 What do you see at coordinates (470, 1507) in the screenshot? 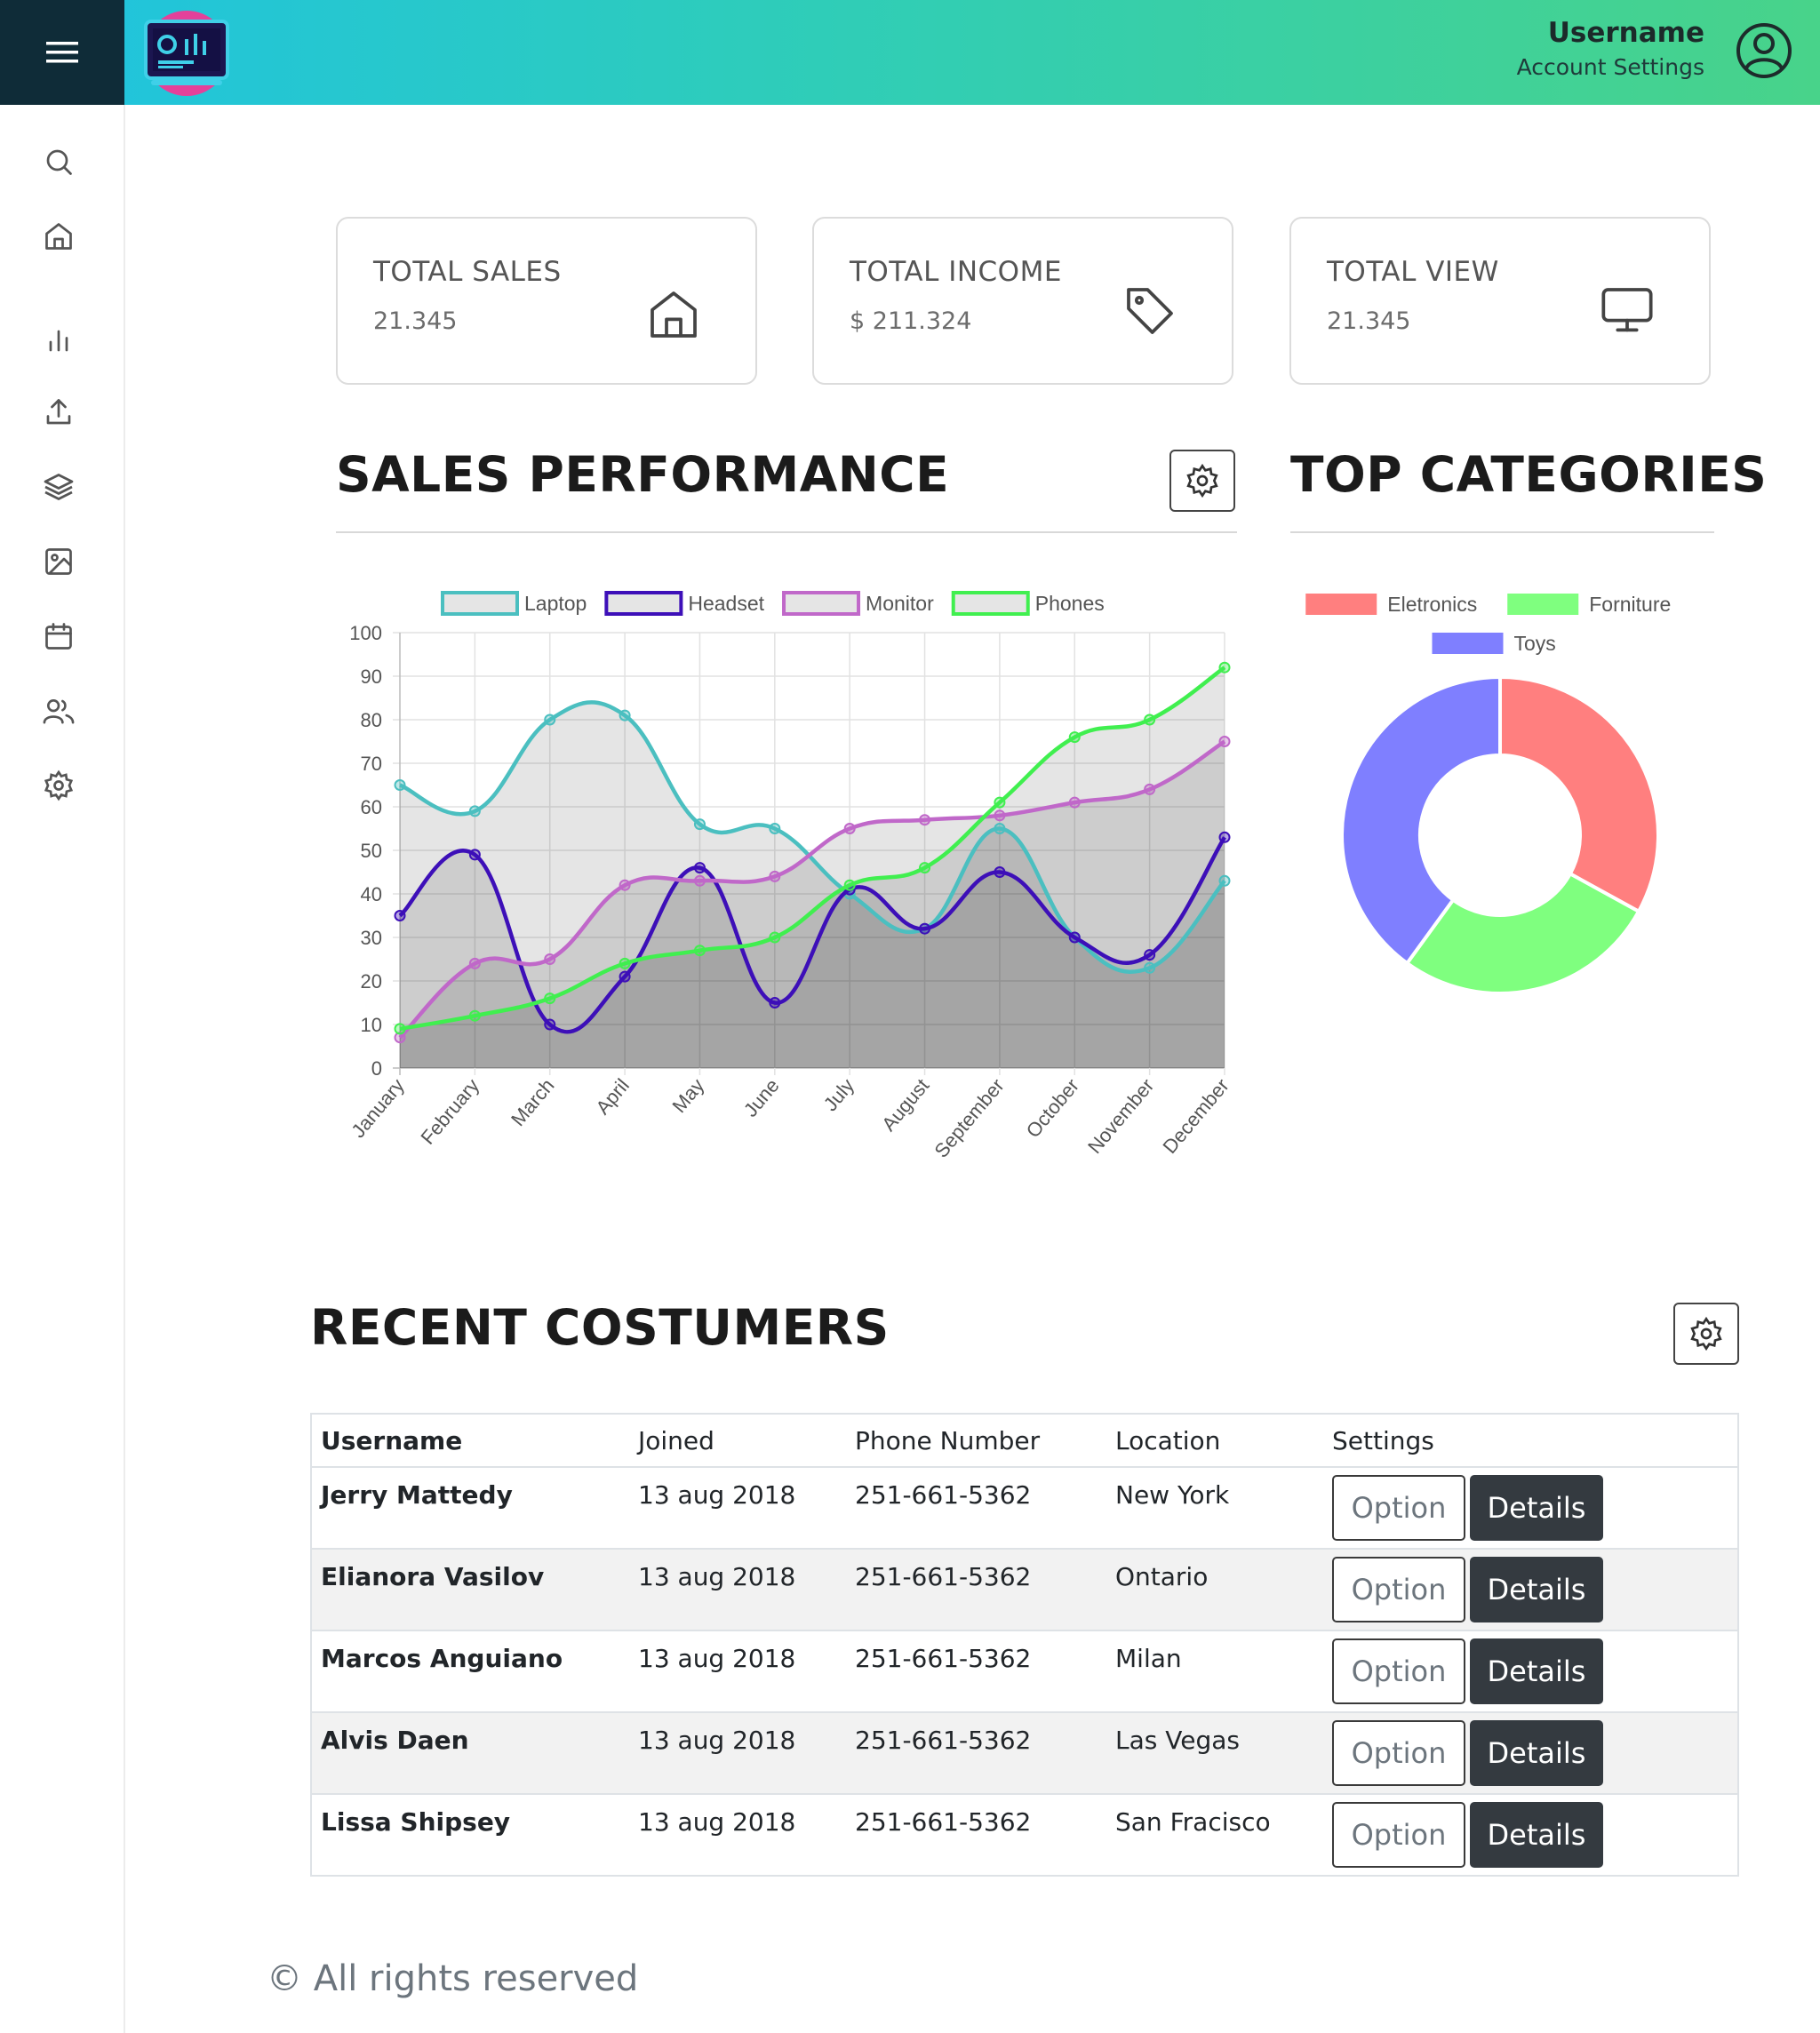
I see `customer-name: Jerry Mattedy` at bounding box center [470, 1507].